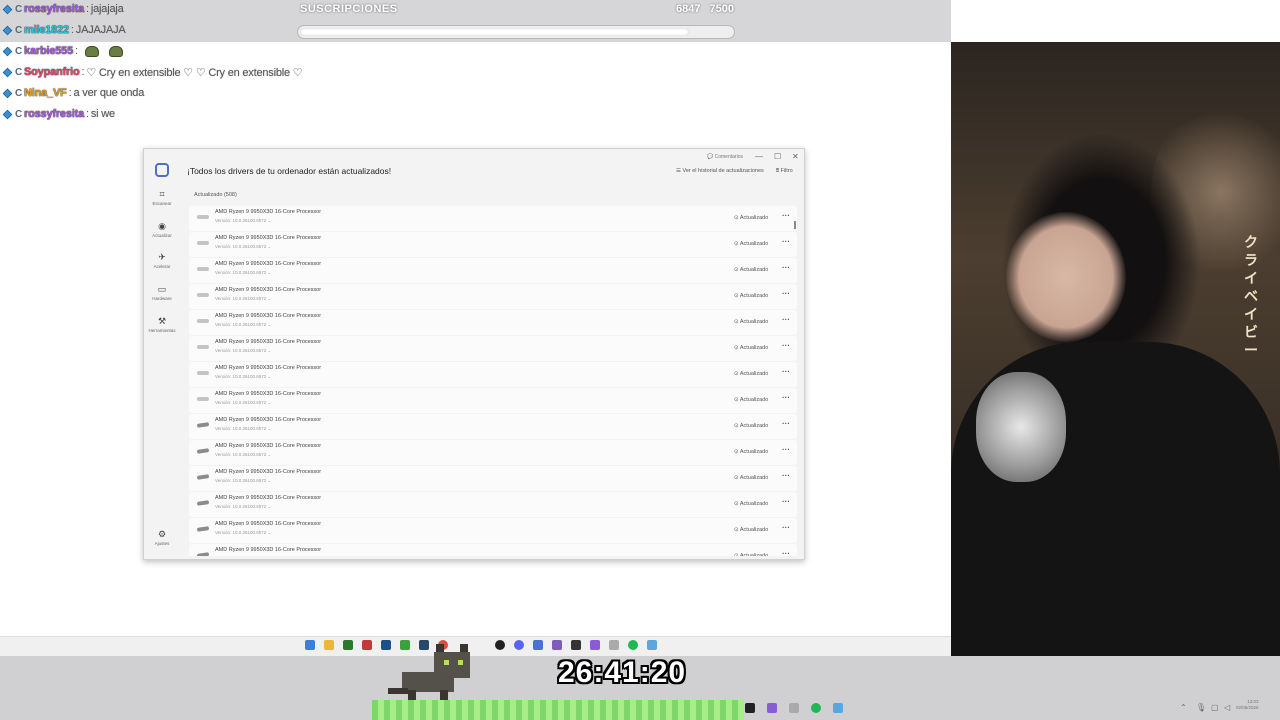  What do you see at coordinates (519, 645) in the screenshot?
I see `discord-icon` at bounding box center [519, 645].